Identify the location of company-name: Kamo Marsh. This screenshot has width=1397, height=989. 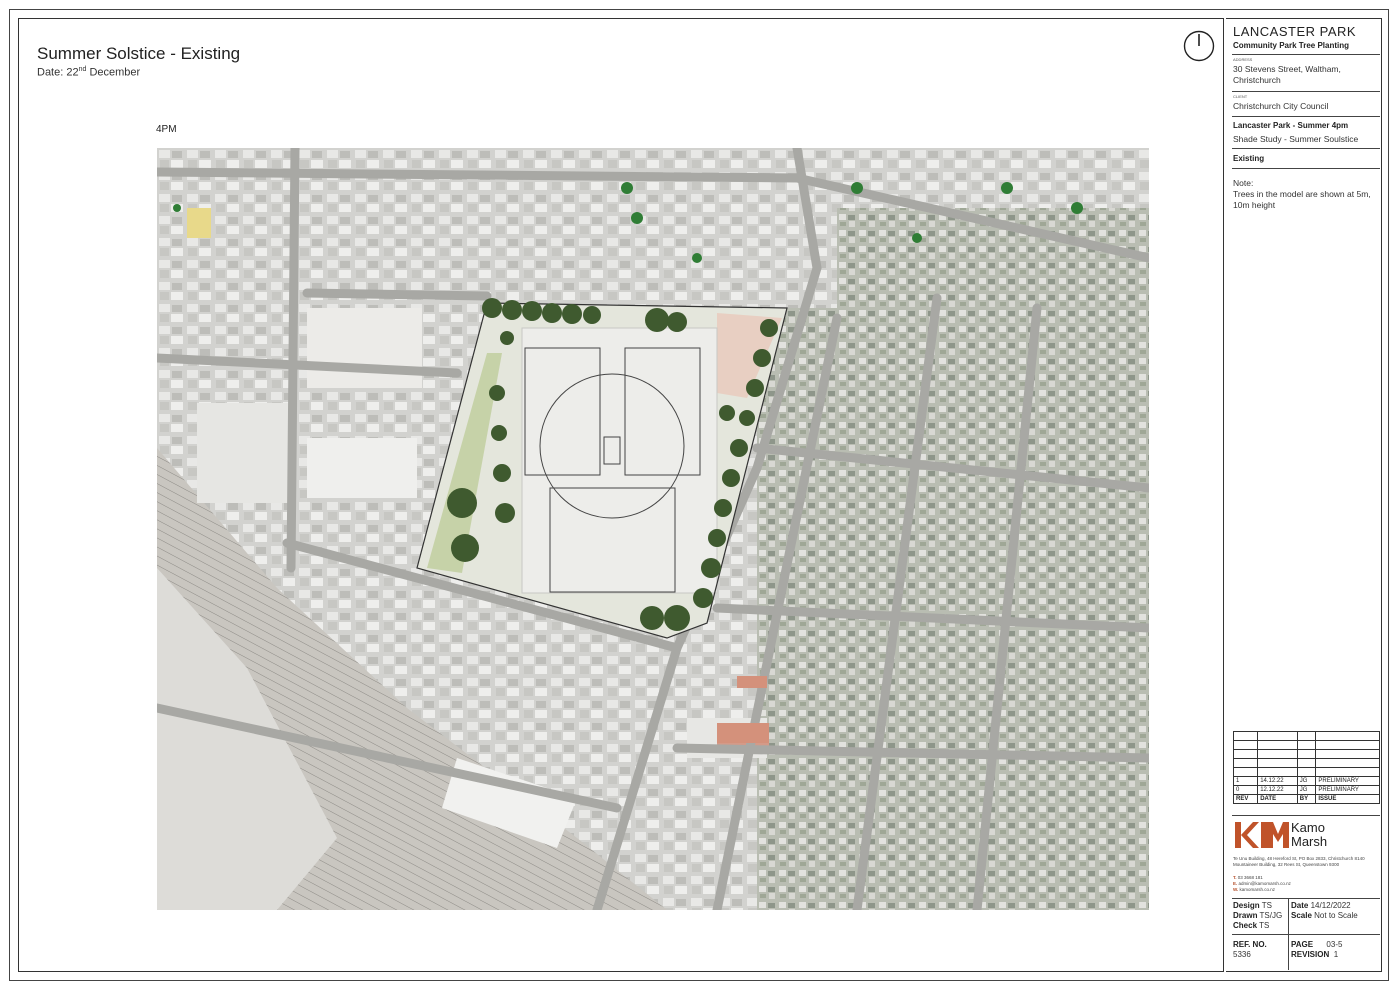
(1309, 835).